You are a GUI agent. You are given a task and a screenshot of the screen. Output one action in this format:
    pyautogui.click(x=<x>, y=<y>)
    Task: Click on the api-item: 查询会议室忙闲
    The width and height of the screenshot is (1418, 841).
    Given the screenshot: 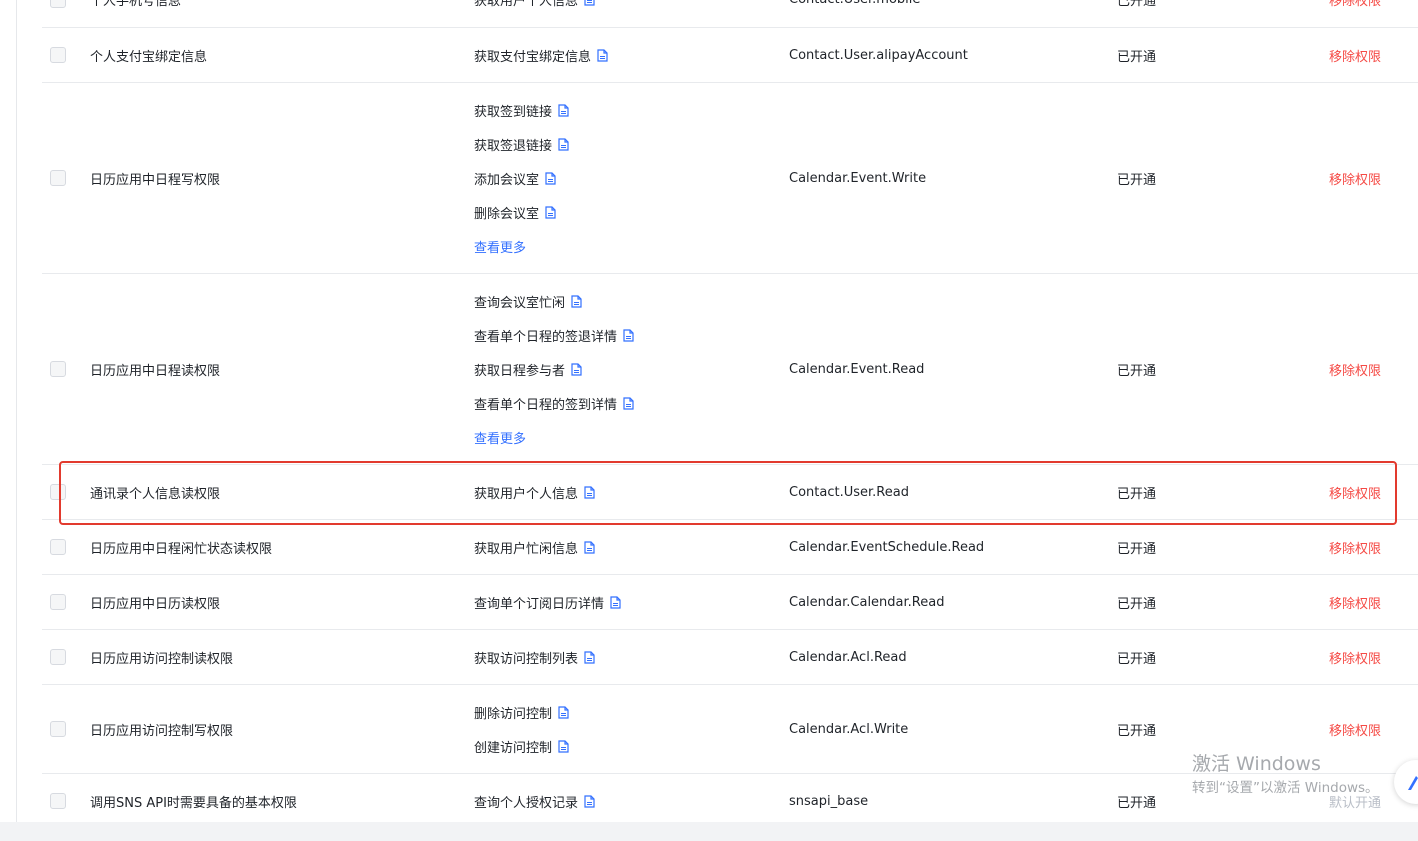 What is the action you would take?
    pyautogui.click(x=528, y=301)
    